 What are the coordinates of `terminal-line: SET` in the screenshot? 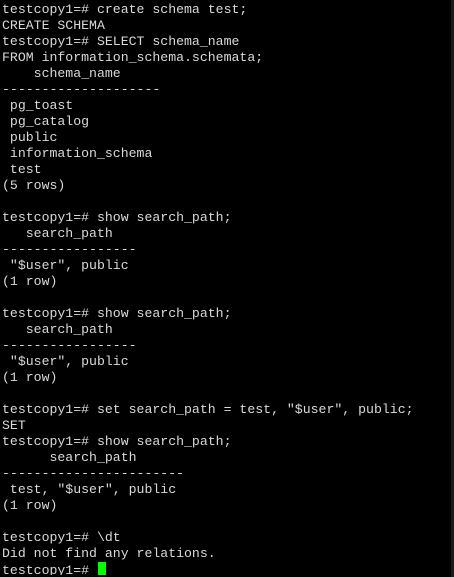 It's located at (14, 425).